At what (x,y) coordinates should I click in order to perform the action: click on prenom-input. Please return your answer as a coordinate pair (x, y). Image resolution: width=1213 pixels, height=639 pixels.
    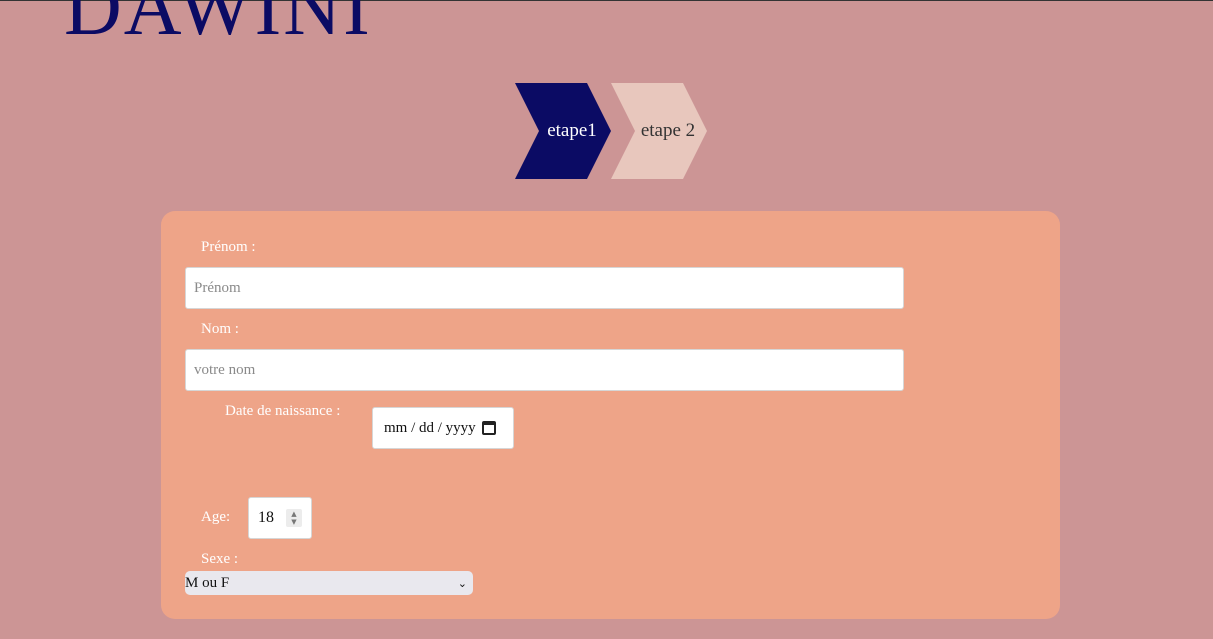
    Looking at the image, I should click on (544, 288).